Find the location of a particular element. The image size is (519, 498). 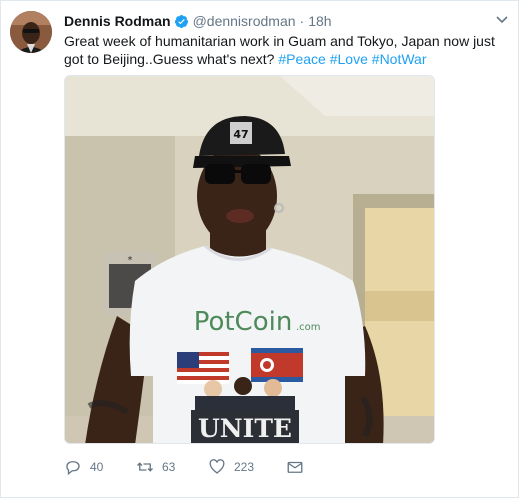

retweet-button: 63 is located at coordinates (172, 467).